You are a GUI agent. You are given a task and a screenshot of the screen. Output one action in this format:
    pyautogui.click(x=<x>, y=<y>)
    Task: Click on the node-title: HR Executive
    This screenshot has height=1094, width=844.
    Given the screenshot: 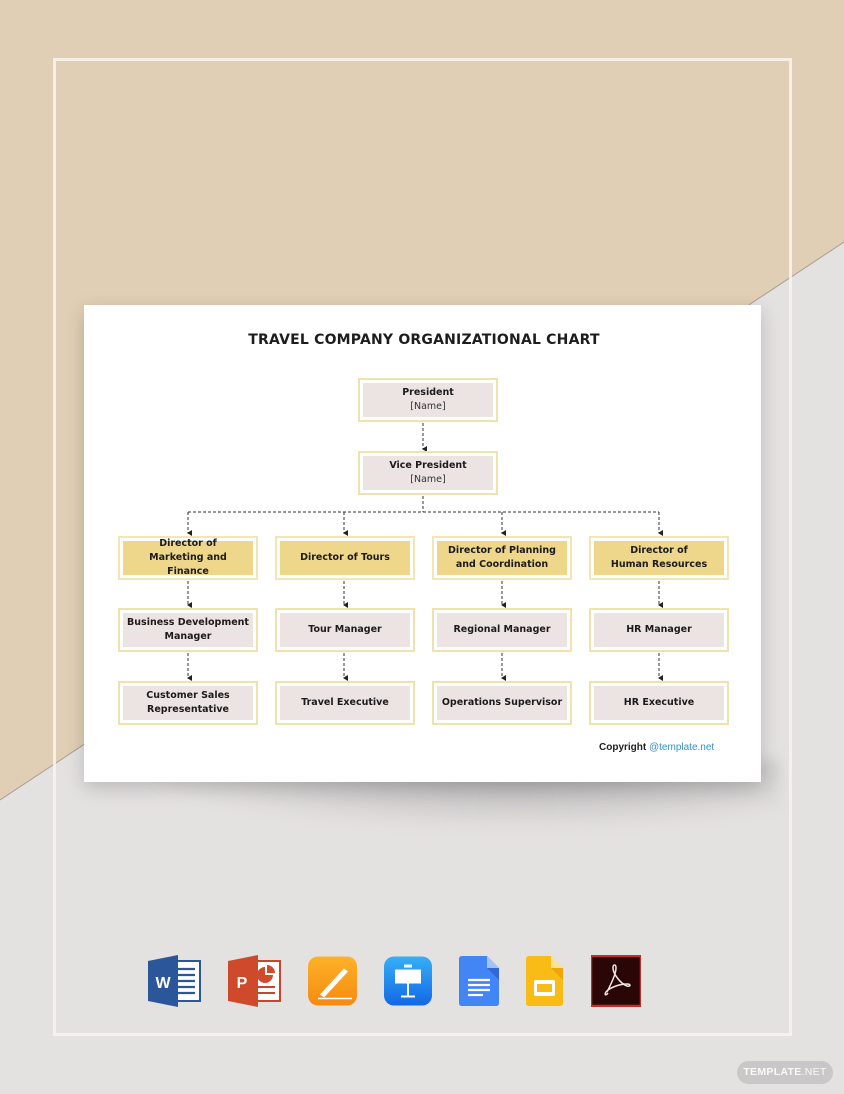 What is the action you would take?
    pyautogui.click(x=659, y=702)
    